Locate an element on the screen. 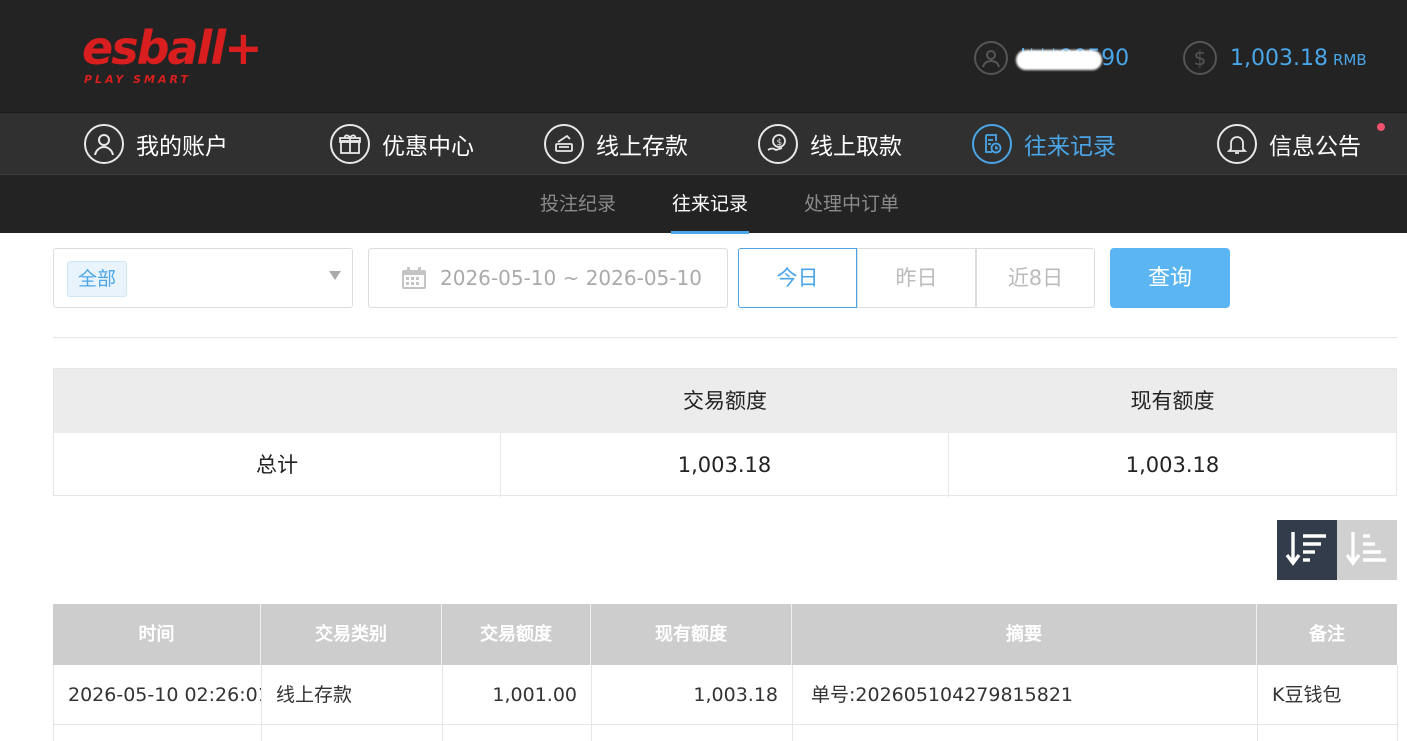 This screenshot has width=1407, height=741. tab-pending-orders: 处理中订单 is located at coordinates (851, 204).